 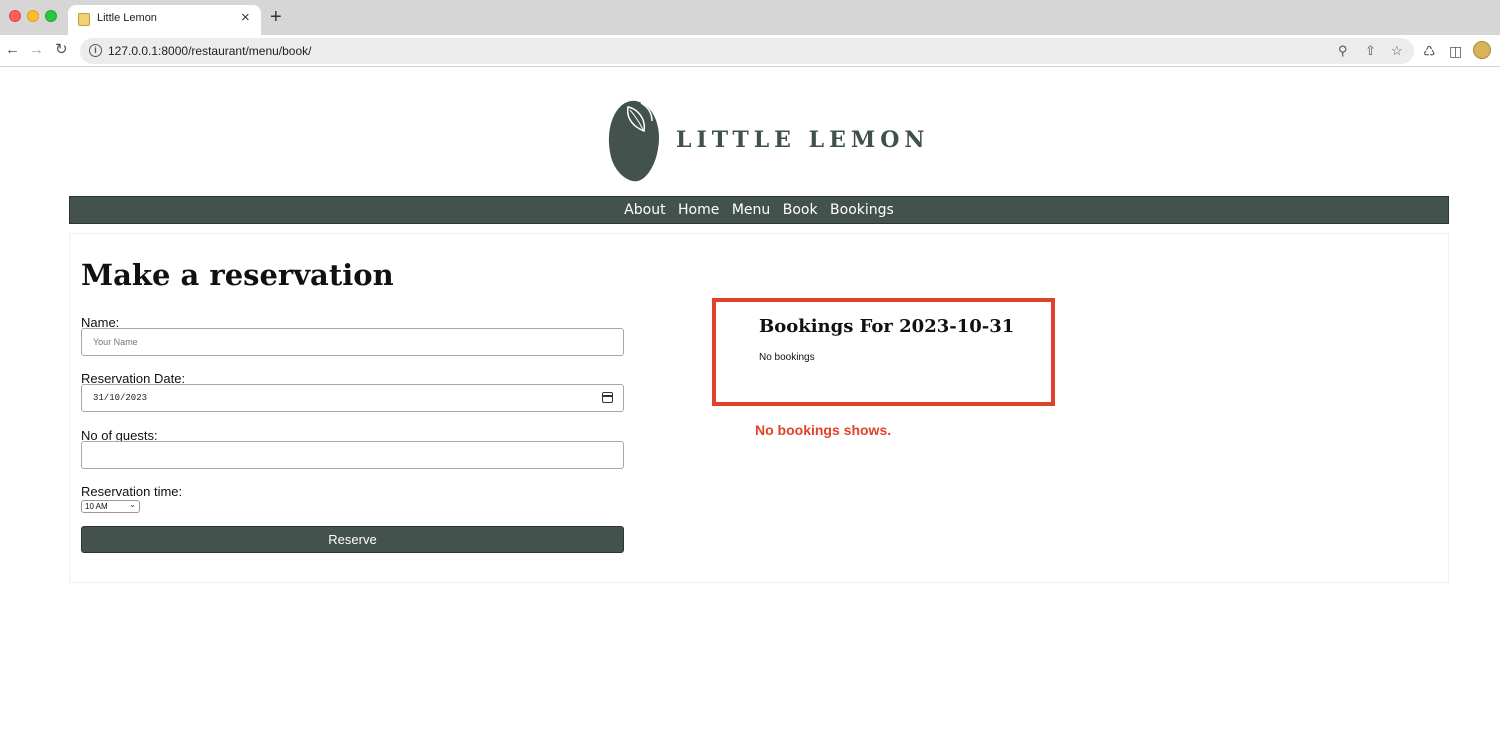 I want to click on new-tab-icon: +, so click(x=276, y=17).